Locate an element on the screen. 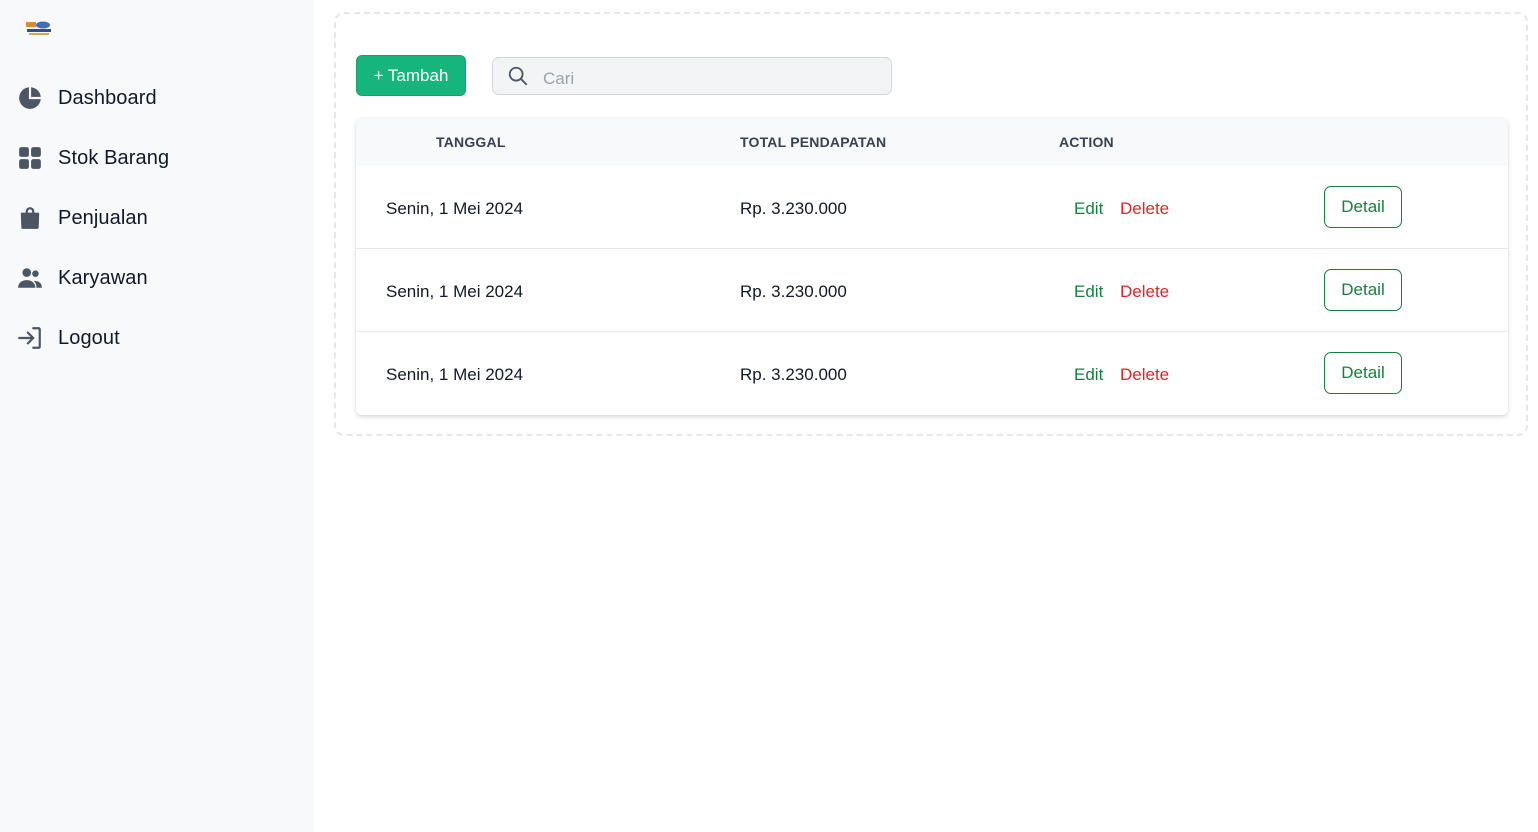  pie-chart-icon is located at coordinates (30, 98).